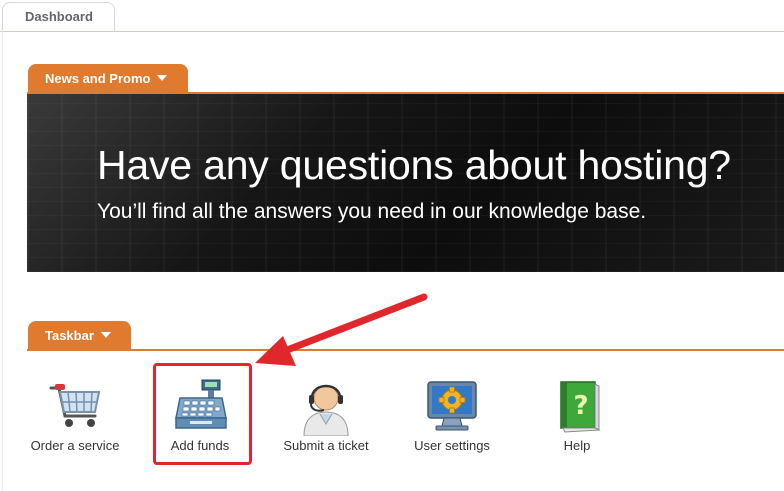  What do you see at coordinates (392, 16) in the screenshot?
I see `top-tab-bar: Dashboard` at bounding box center [392, 16].